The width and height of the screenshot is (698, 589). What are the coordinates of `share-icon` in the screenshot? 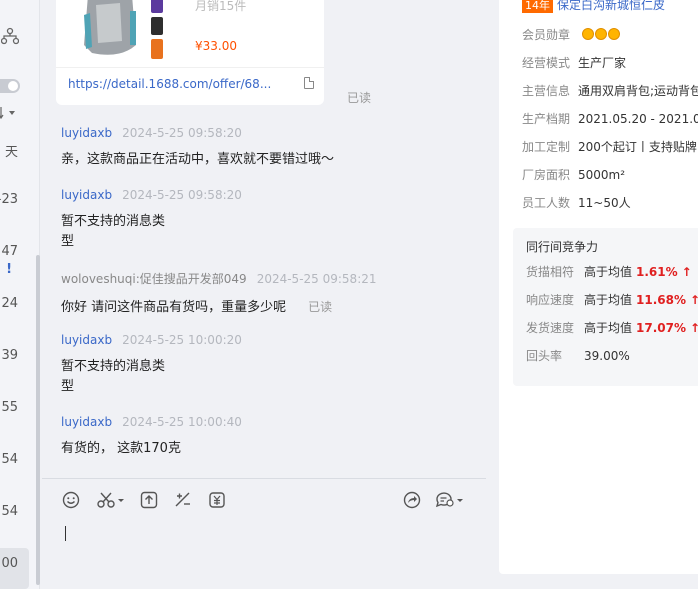 It's located at (412, 500).